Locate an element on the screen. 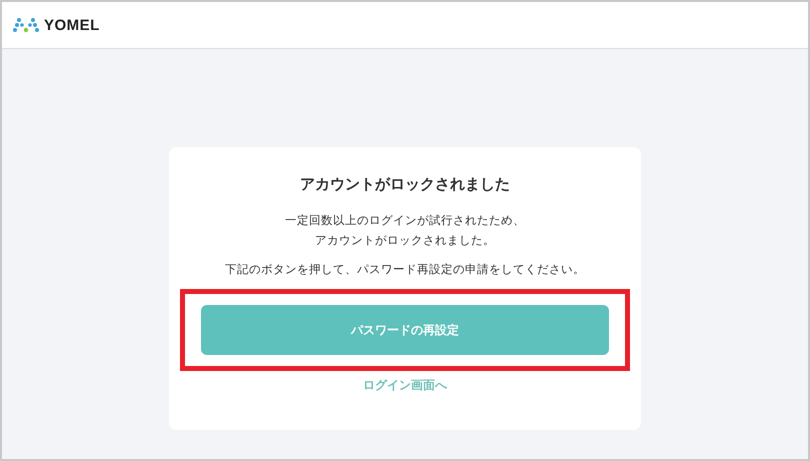 The image size is (810, 461). lock-message: アカウントがロックされました。 is located at coordinates (405, 240).